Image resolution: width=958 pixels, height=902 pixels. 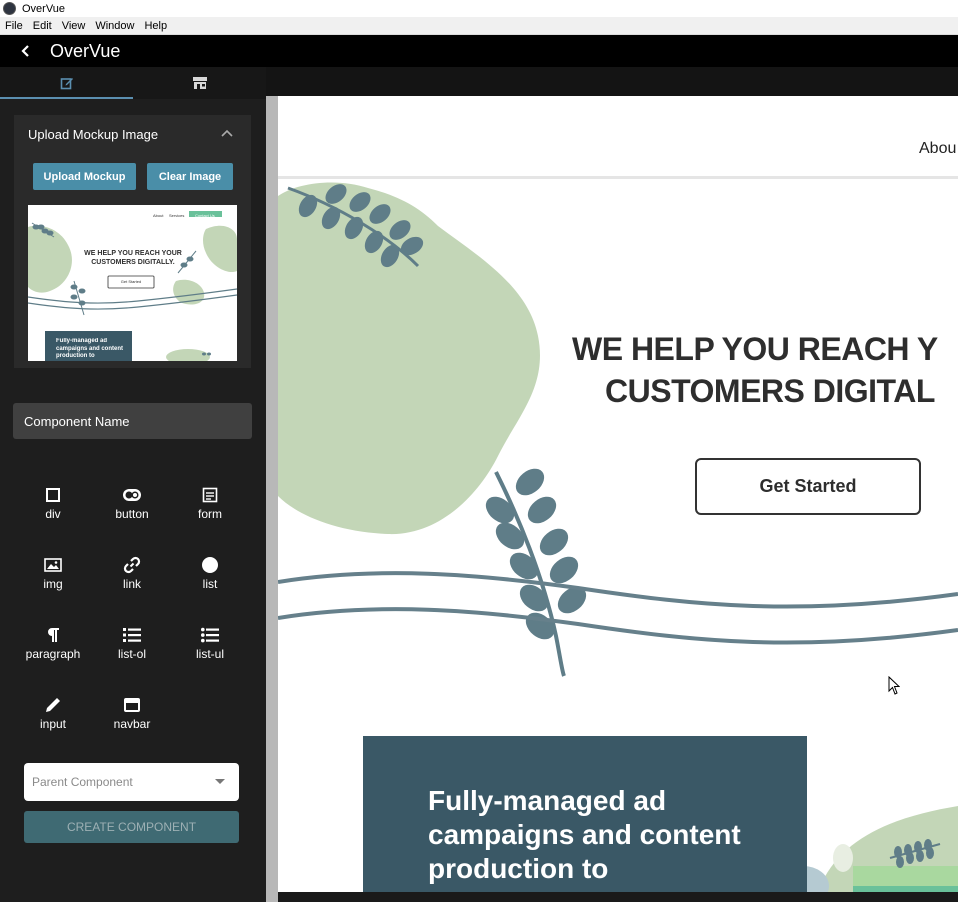 What do you see at coordinates (44, 8) in the screenshot?
I see `os-window-title: OverVue` at bounding box center [44, 8].